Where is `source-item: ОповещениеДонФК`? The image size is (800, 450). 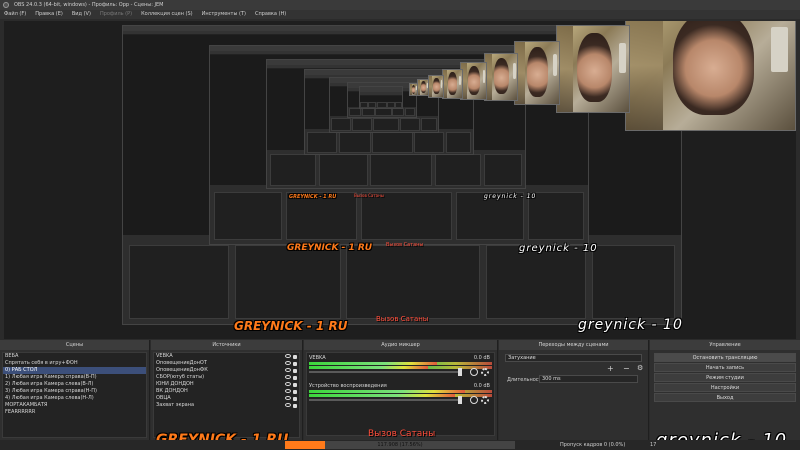
source-item: ОповещениеДонФК is located at coordinates (226, 370).